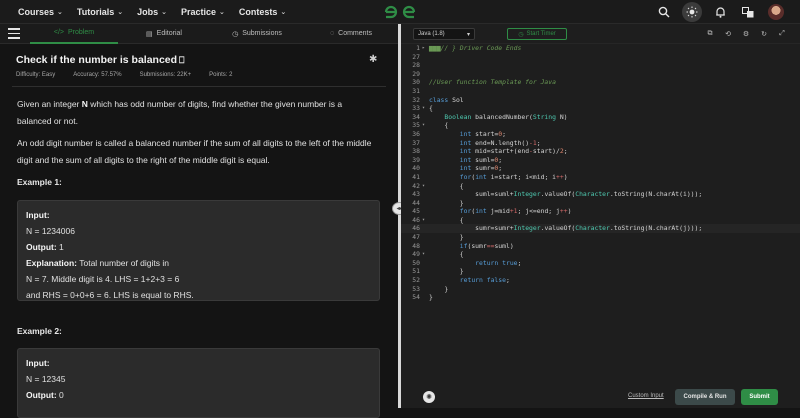 The height and width of the screenshot is (418, 800). I want to click on bell-icon, so click(720, 12).